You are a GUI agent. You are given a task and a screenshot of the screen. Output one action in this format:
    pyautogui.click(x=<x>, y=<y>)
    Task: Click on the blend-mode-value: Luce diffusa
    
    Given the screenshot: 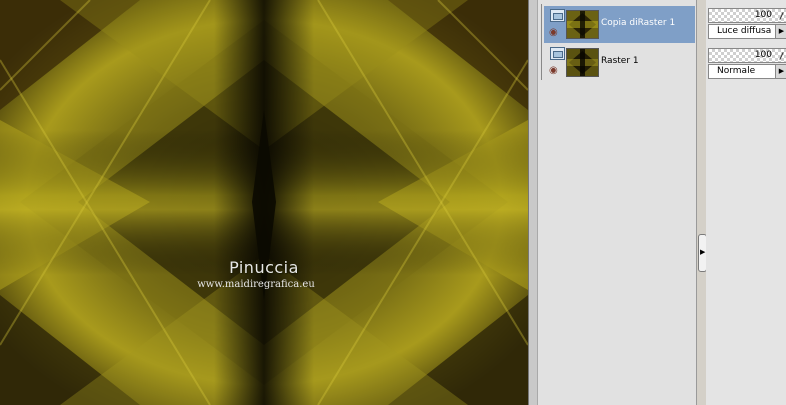 What is the action you would take?
    pyautogui.click(x=744, y=31)
    